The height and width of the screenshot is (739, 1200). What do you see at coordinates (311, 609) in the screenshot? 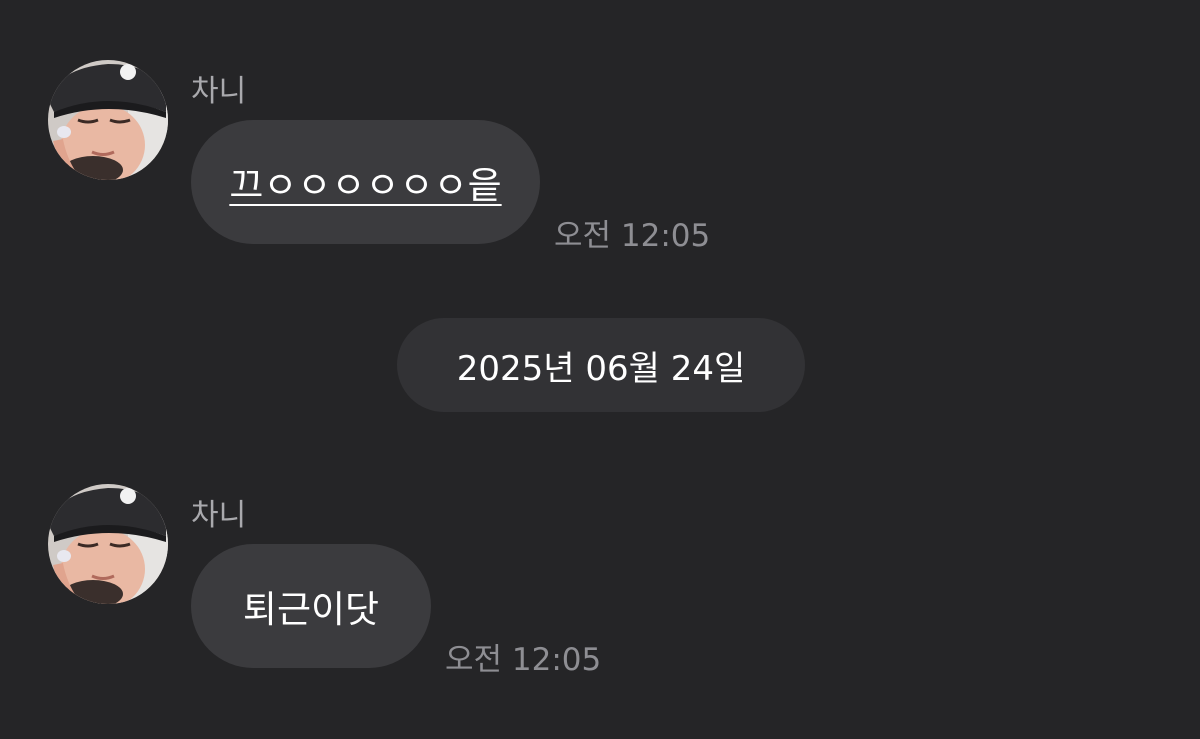
I see `message-text: 퇴근이닷` at bounding box center [311, 609].